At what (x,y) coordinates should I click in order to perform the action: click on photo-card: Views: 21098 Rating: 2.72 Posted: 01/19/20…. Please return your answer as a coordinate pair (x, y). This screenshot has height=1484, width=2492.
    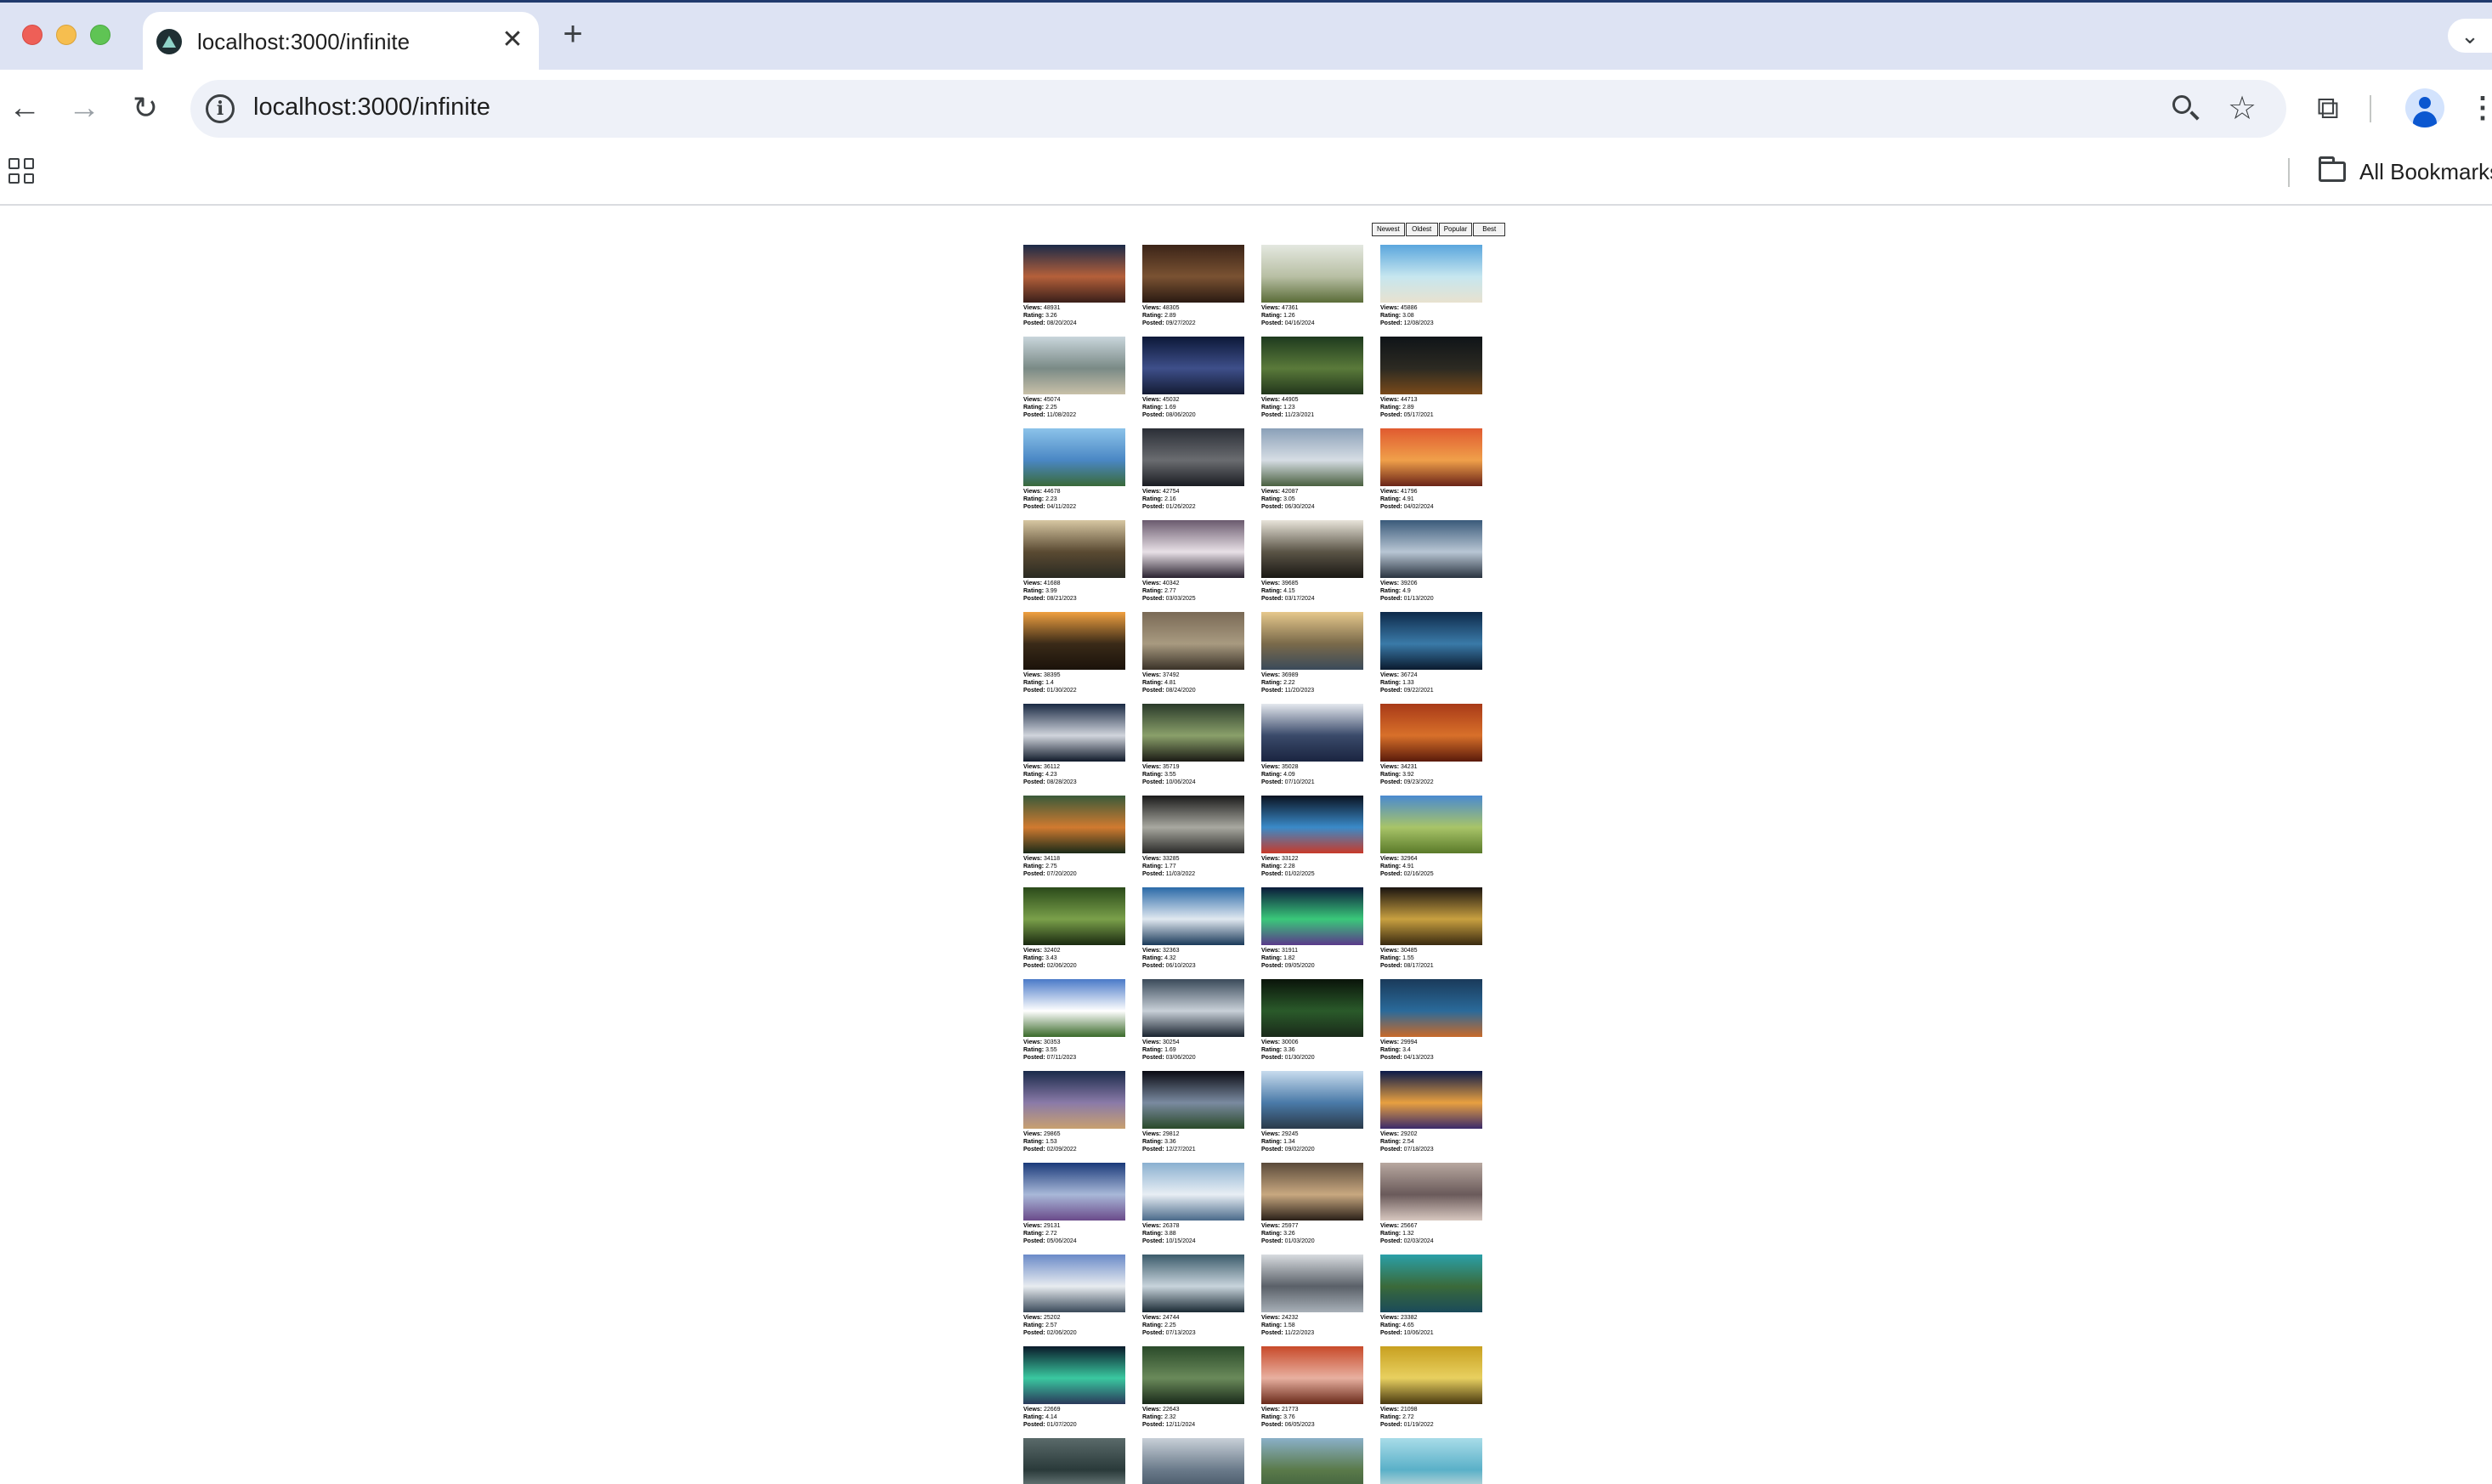
    Looking at the image, I should click on (1431, 1390).